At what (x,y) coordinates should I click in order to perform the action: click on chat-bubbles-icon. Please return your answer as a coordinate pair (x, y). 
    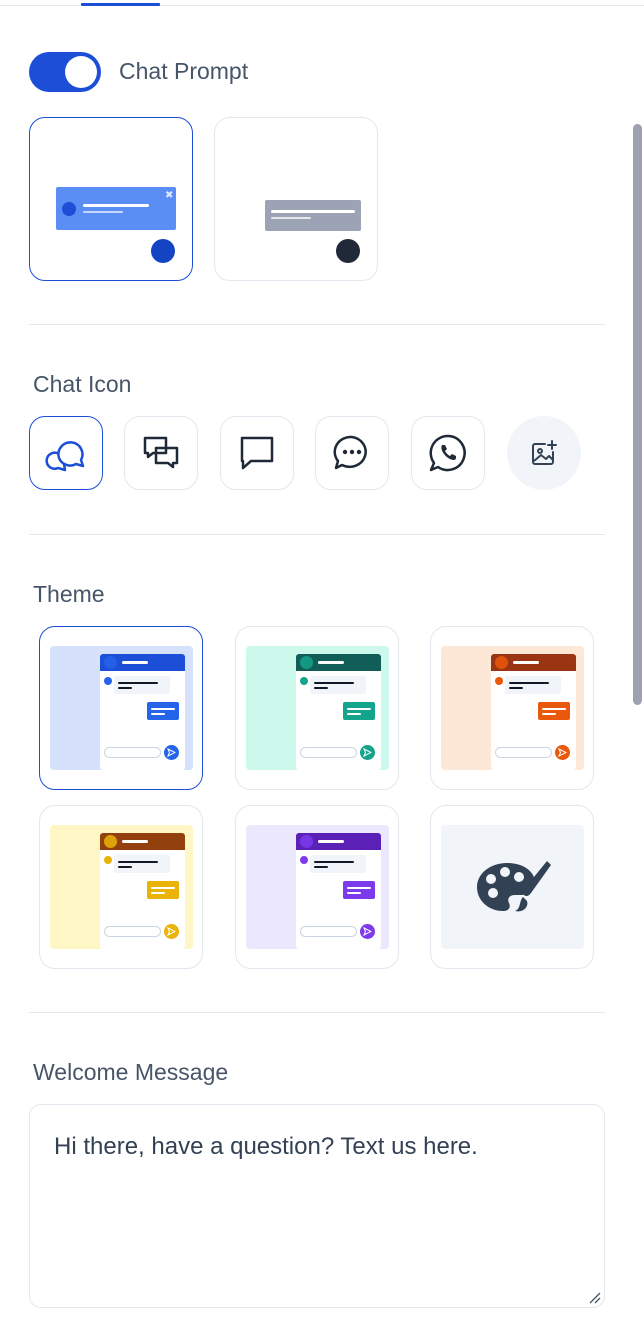
    Looking at the image, I should click on (65, 456).